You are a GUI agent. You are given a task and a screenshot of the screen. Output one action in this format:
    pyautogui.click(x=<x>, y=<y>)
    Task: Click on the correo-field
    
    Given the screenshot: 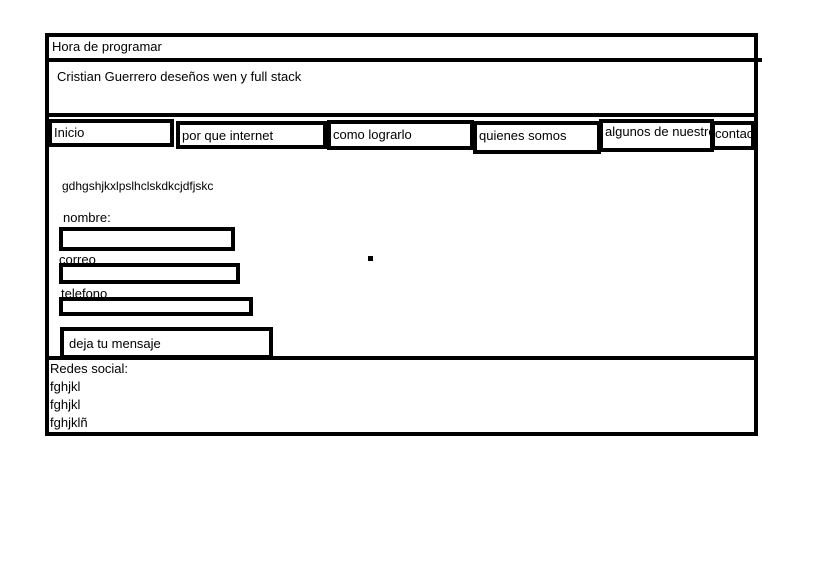 What is the action you would take?
    pyautogui.click(x=149, y=273)
    